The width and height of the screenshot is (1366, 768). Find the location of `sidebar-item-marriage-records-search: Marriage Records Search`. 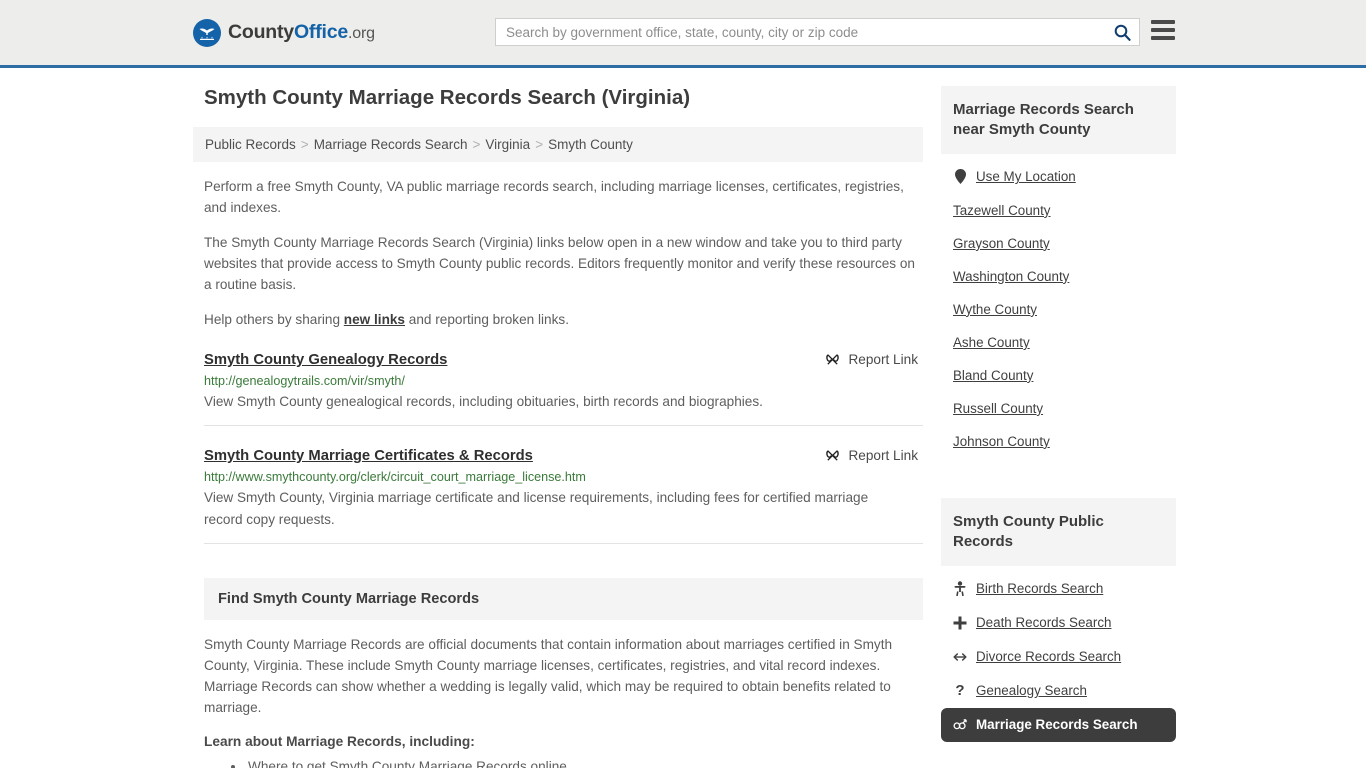

sidebar-item-marriage-records-search: Marriage Records Search is located at coordinates (1058, 724).